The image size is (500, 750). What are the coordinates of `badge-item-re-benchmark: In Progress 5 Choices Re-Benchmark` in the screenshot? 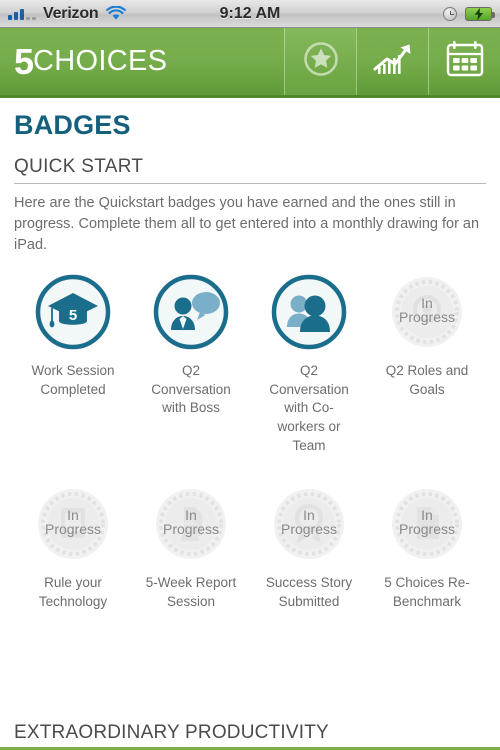 It's located at (427, 548).